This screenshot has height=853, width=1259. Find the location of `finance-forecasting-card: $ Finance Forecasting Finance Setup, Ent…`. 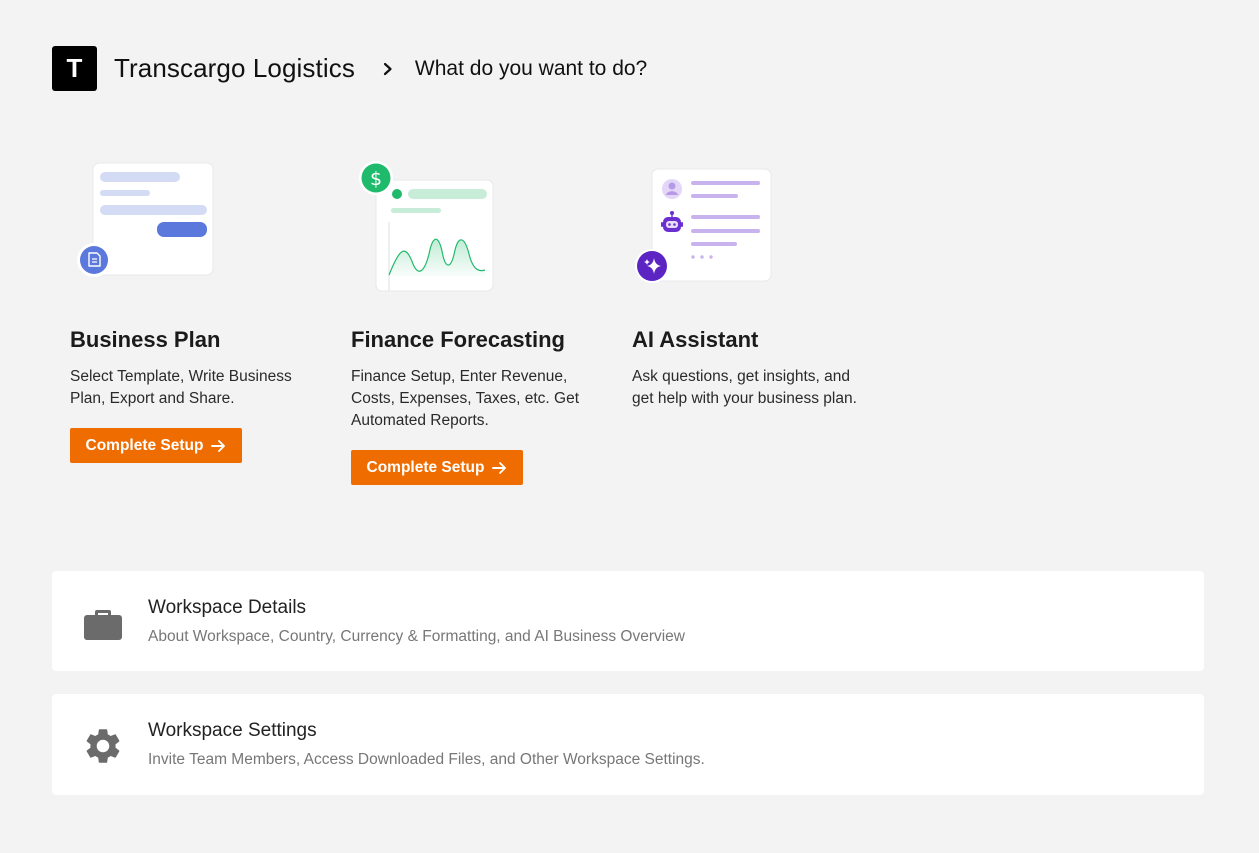

finance-forecasting-card: $ Finance Forecasting Finance Setup, Ent… is located at coordinates (456, 317).